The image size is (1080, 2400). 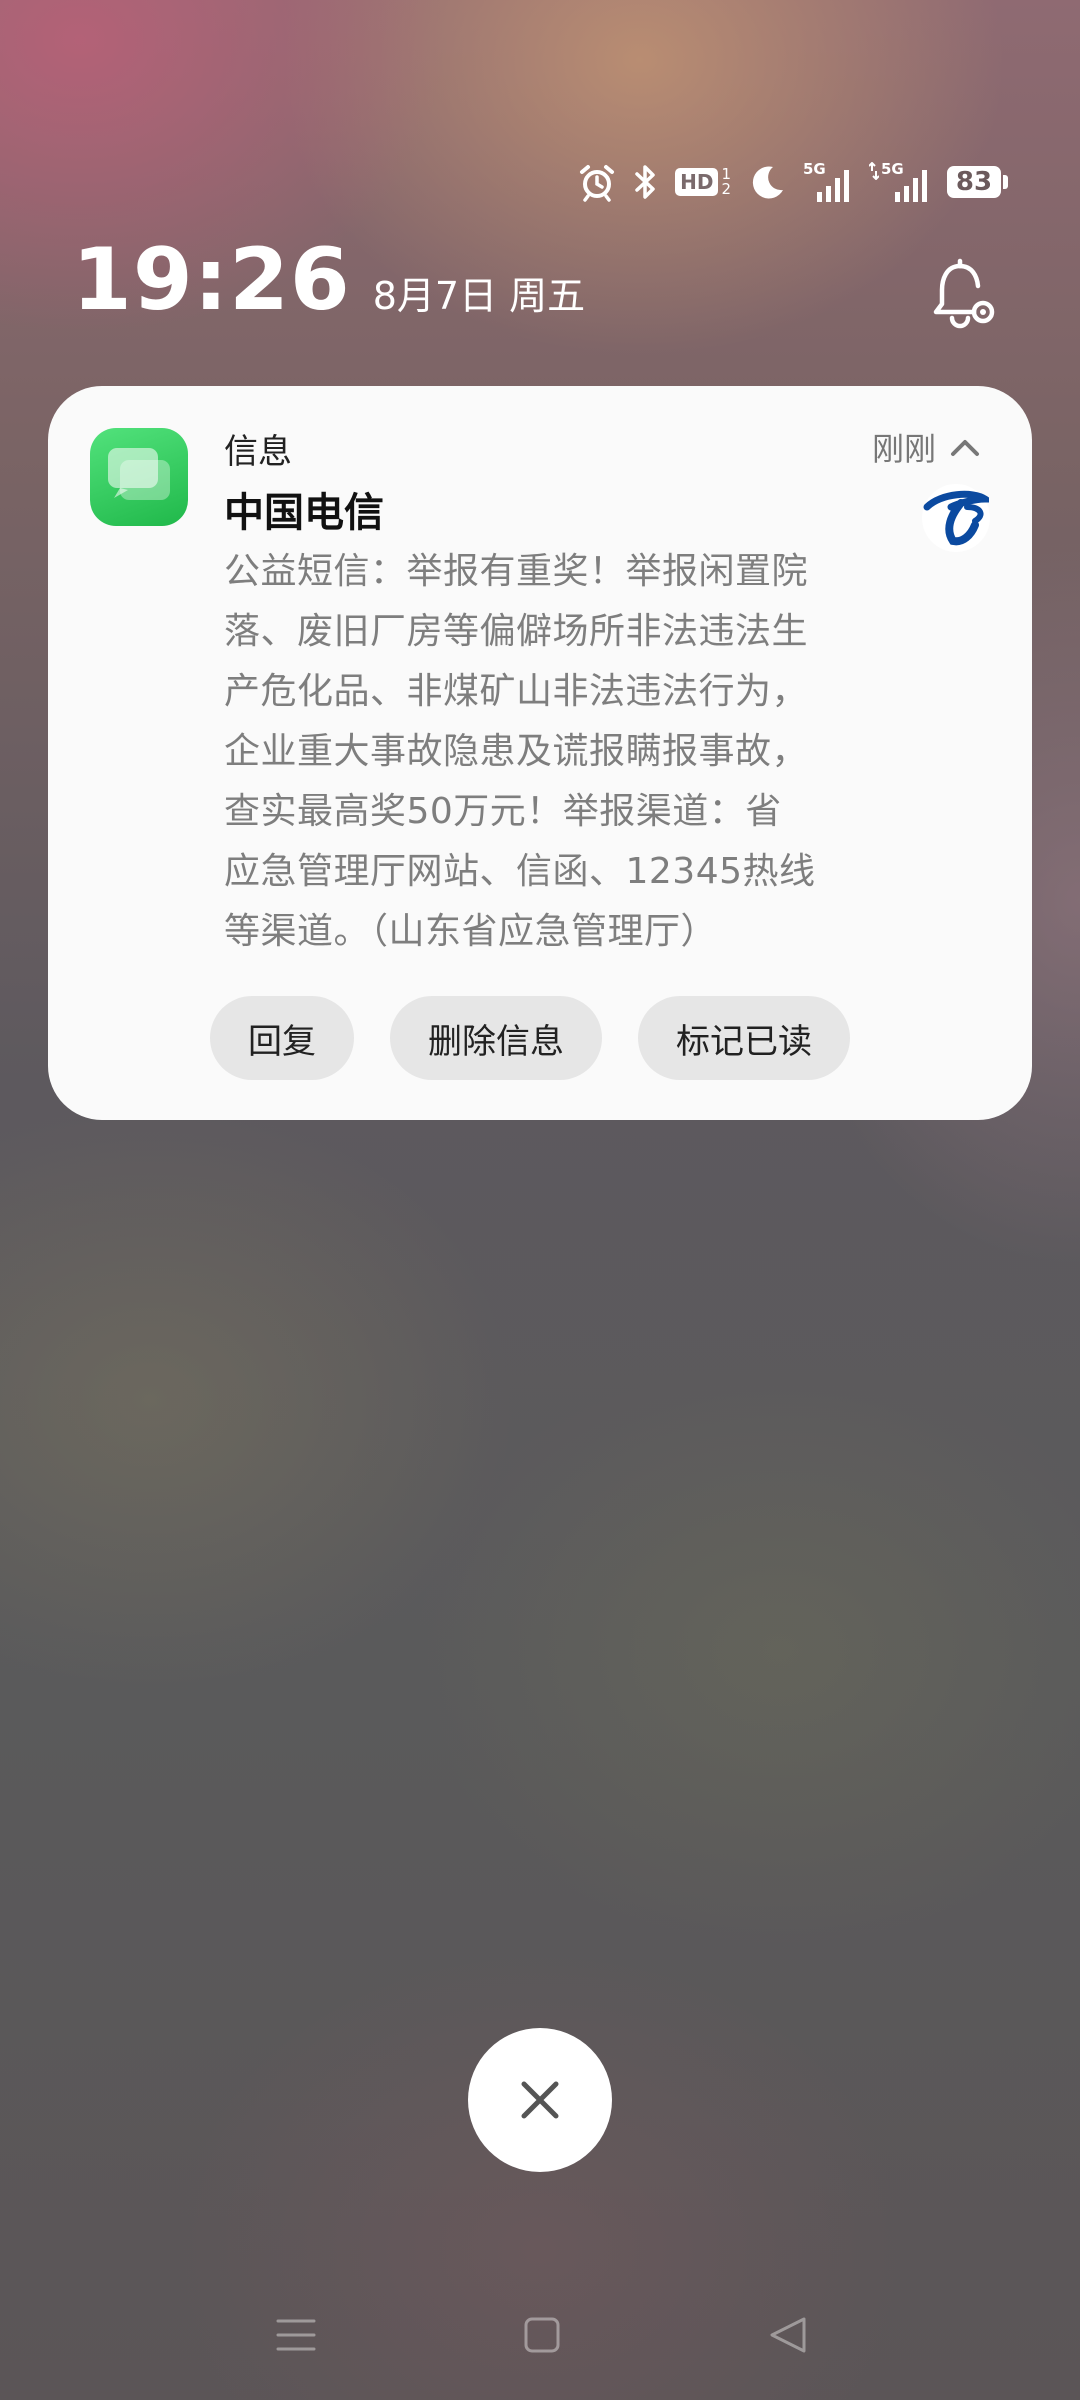 I want to click on data-arrows-icon, so click(x=874, y=171).